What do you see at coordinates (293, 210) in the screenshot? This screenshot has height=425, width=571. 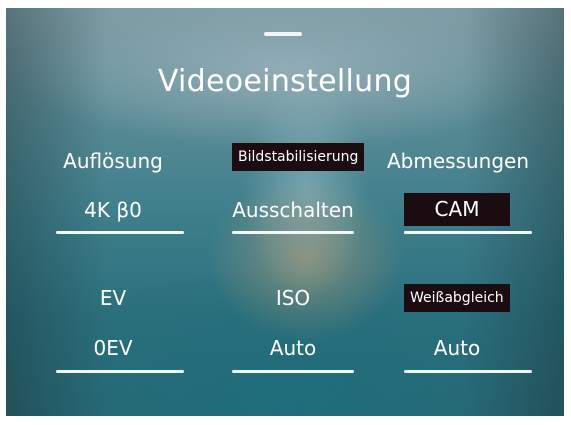 I see `setting-stabilization-value: Ausschalten` at bounding box center [293, 210].